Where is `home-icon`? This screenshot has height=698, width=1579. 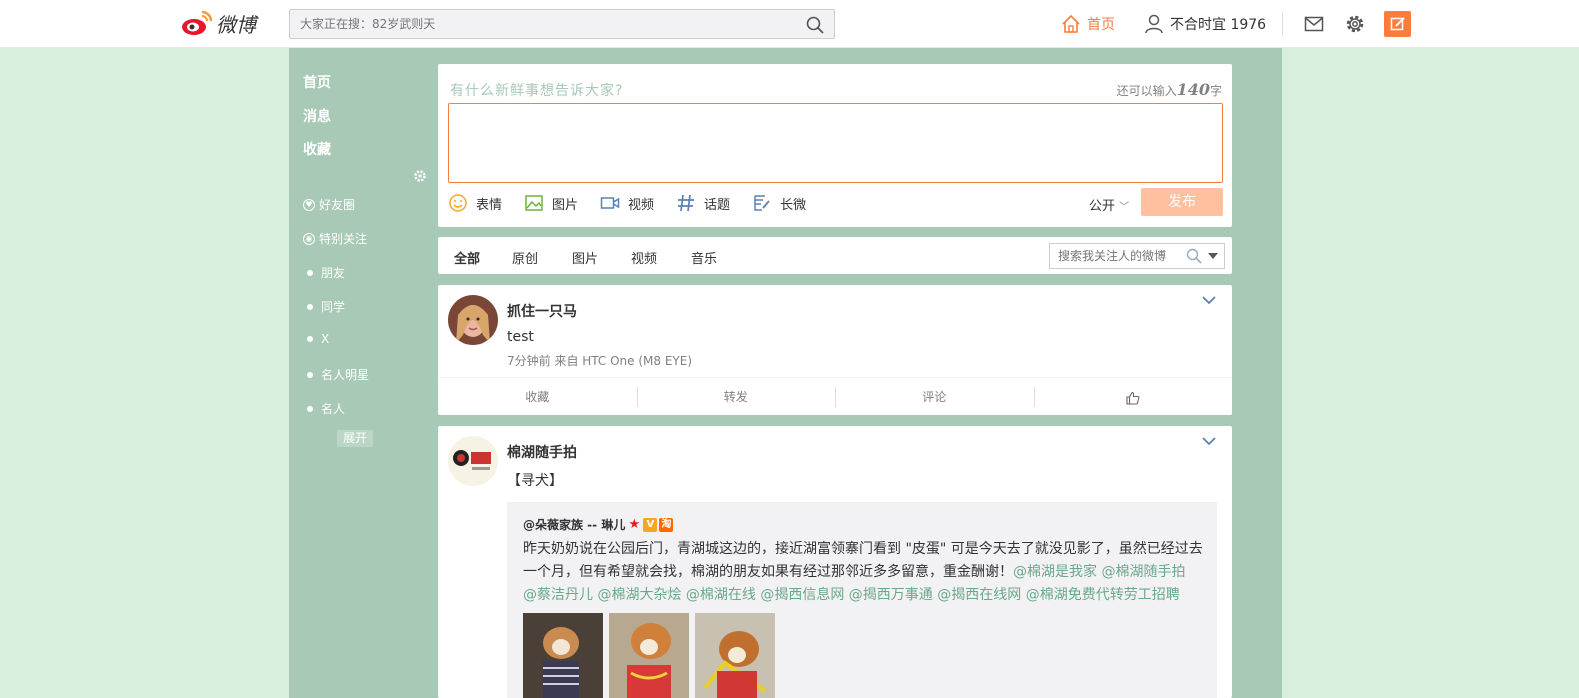
home-icon is located at coordinates (1071, 23).